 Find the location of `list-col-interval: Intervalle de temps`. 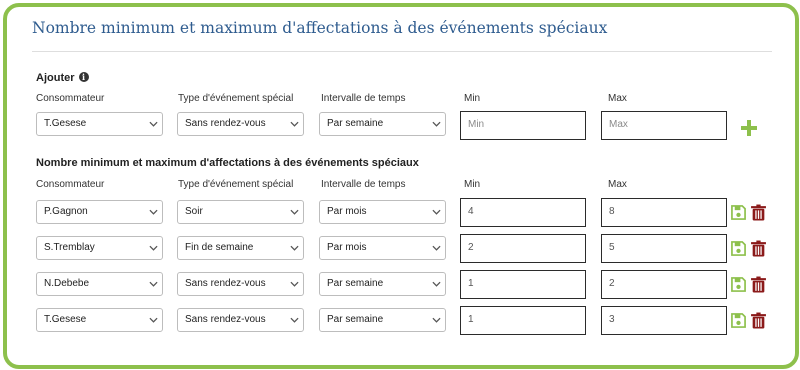

list-col-interval: Intervalle de temps is located at coordinates (363, 184).